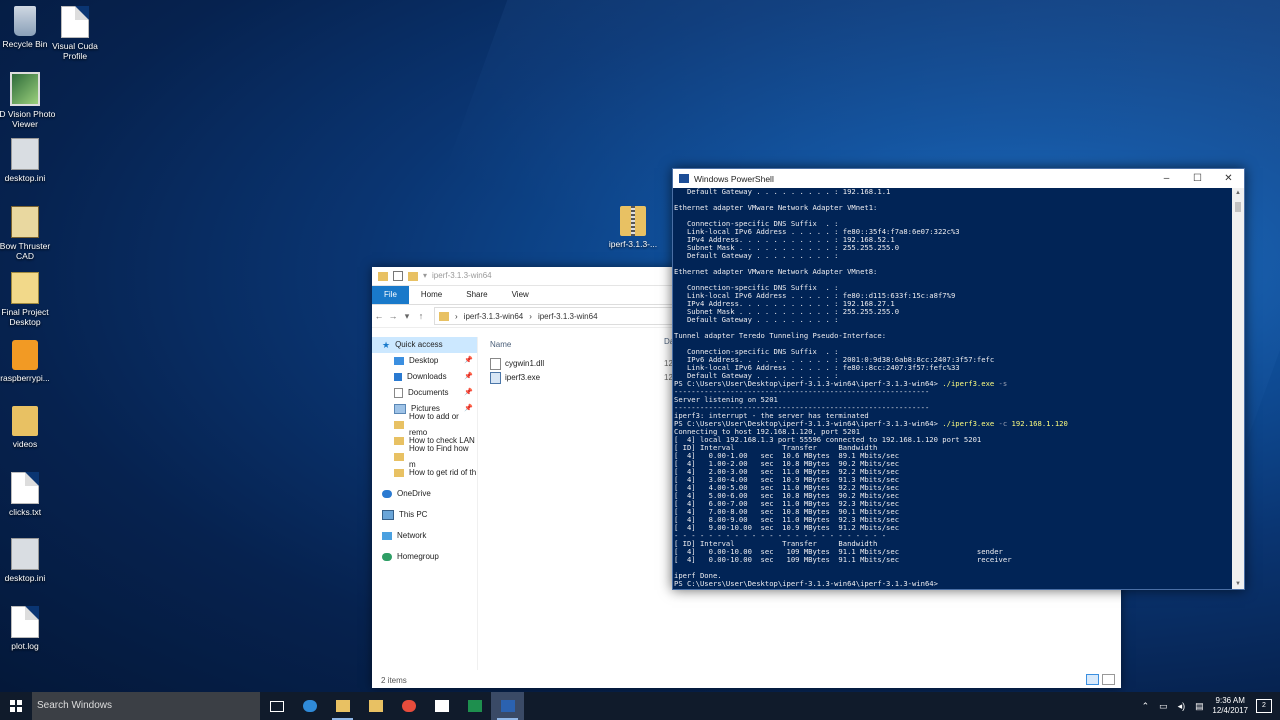 Image resolution: width=1280 pixels, height=720 pixels. What do you see at coordinates (379, 316) in the screenshot?
I see `back-arrow-icon: ←` at bounding box center [379, 316].